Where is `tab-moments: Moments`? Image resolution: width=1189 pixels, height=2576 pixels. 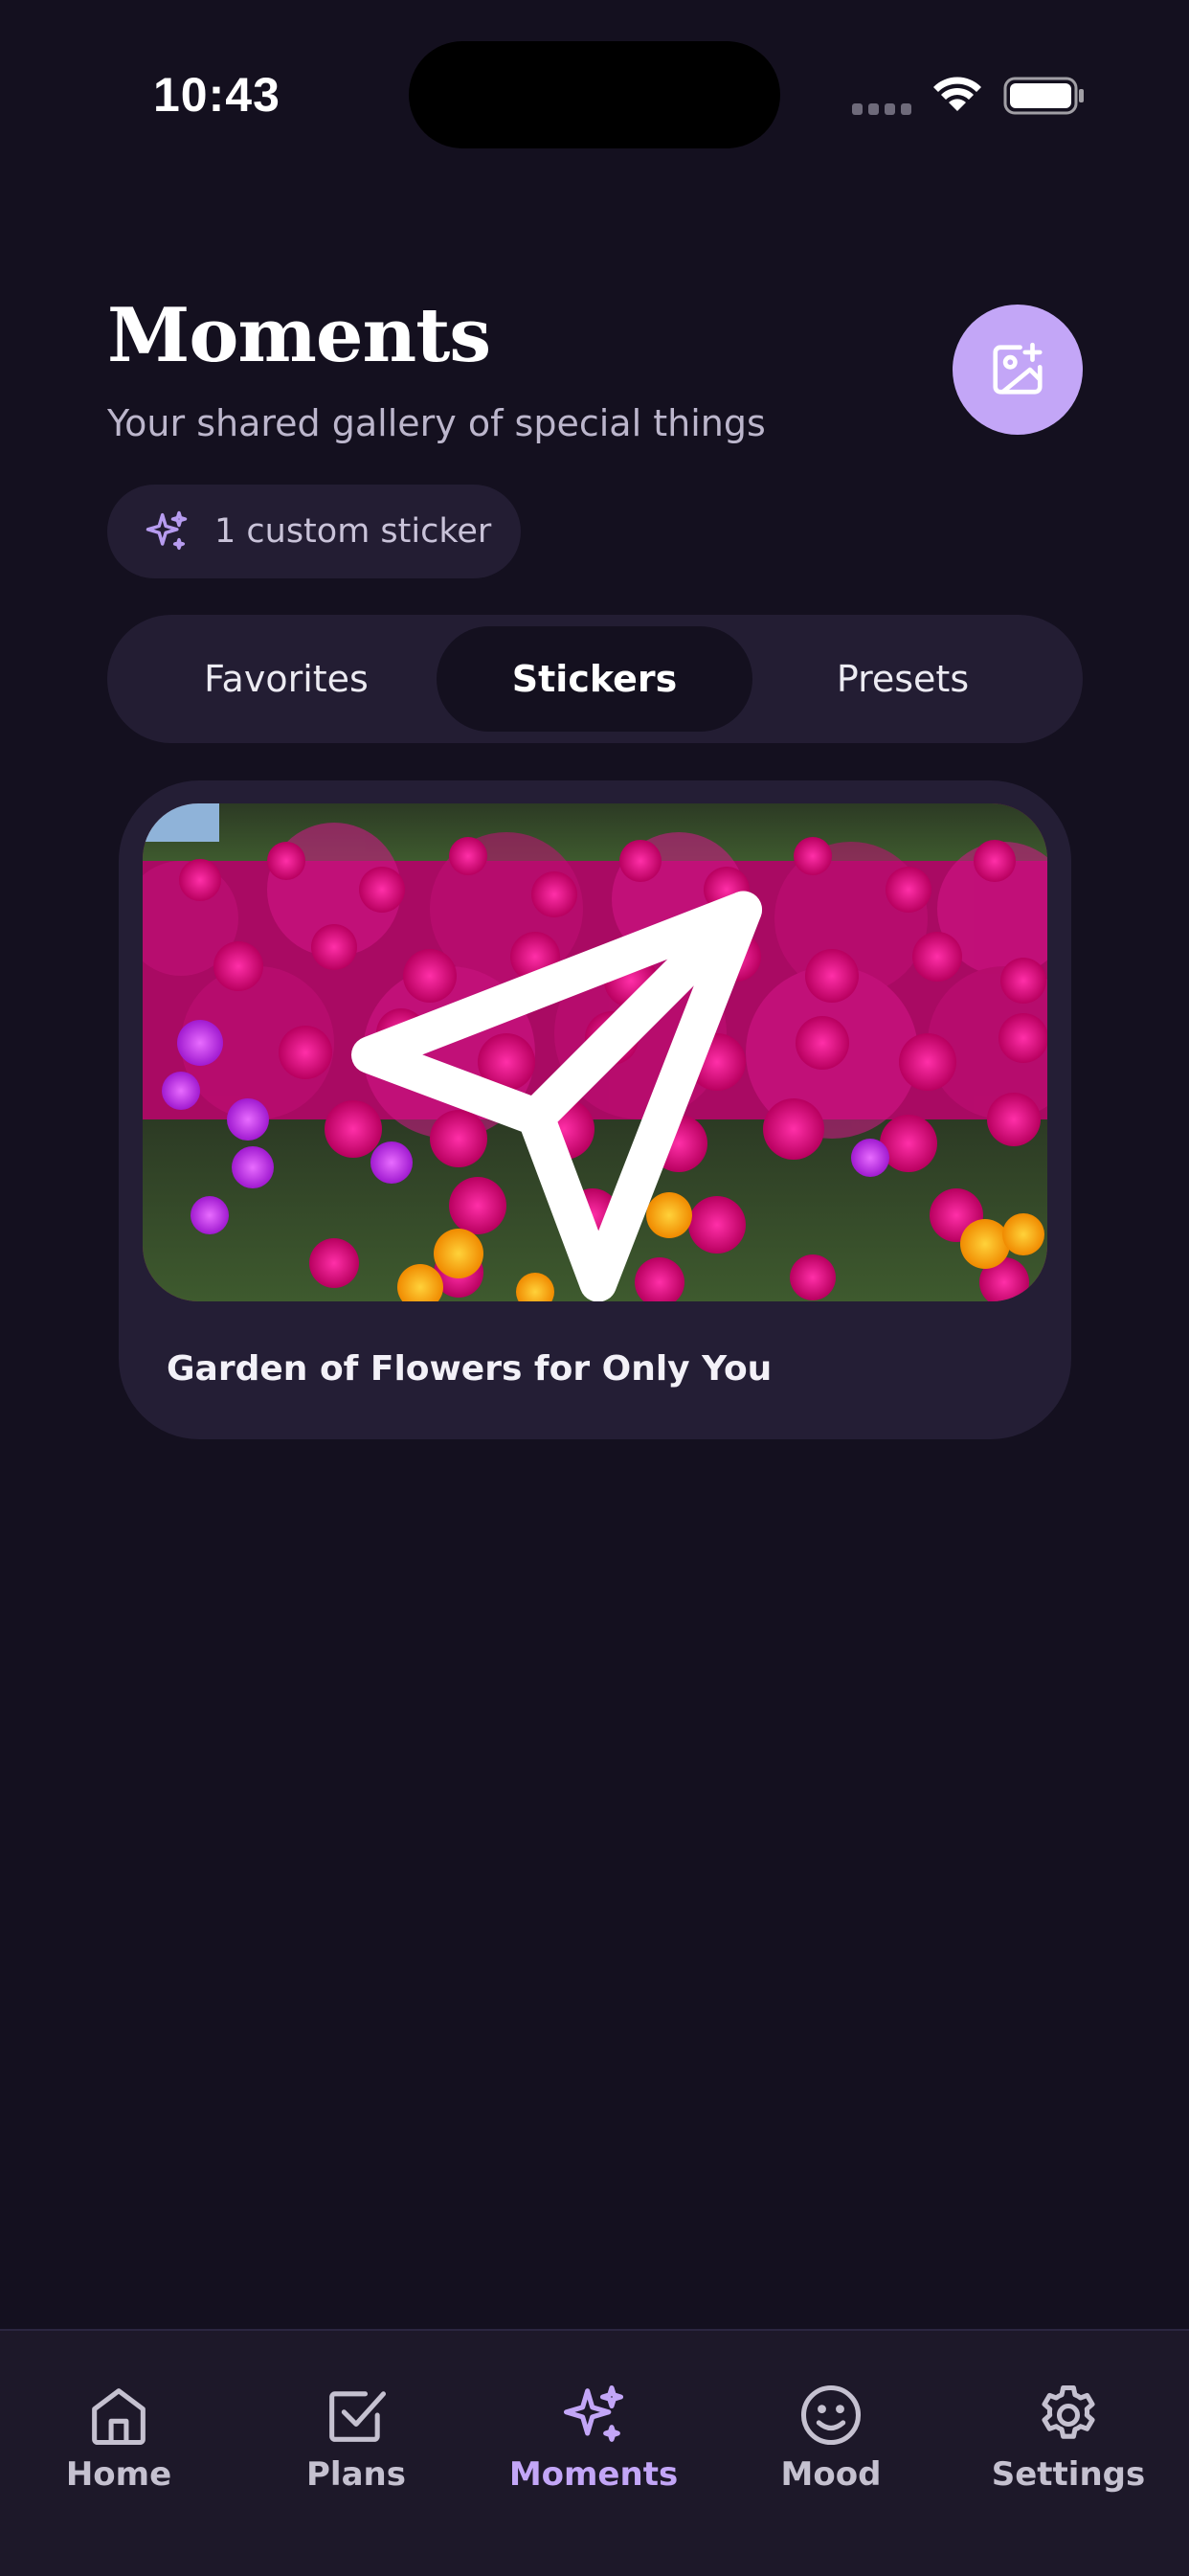
tab-moments: Moments is located at coordinates (593, 2436).